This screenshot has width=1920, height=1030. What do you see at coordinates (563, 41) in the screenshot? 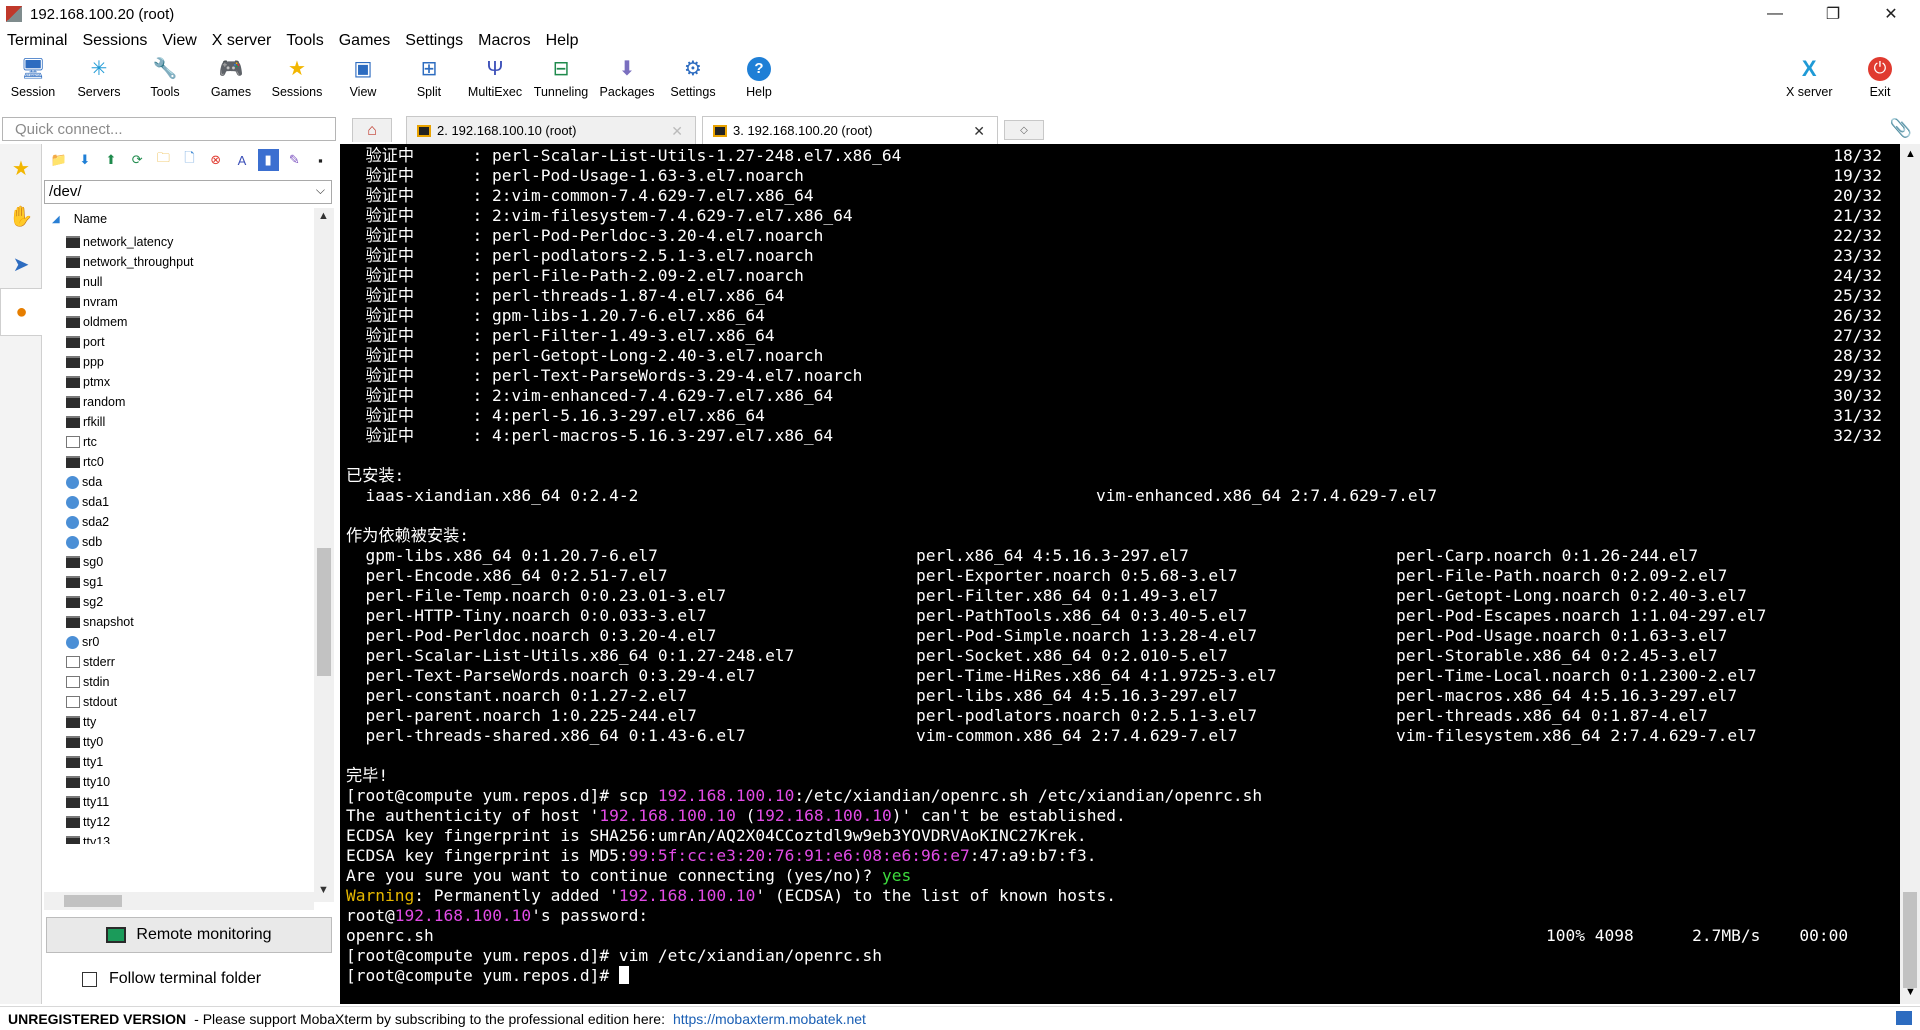
I see `menu-help: Help` at bounding box center [563, 41].